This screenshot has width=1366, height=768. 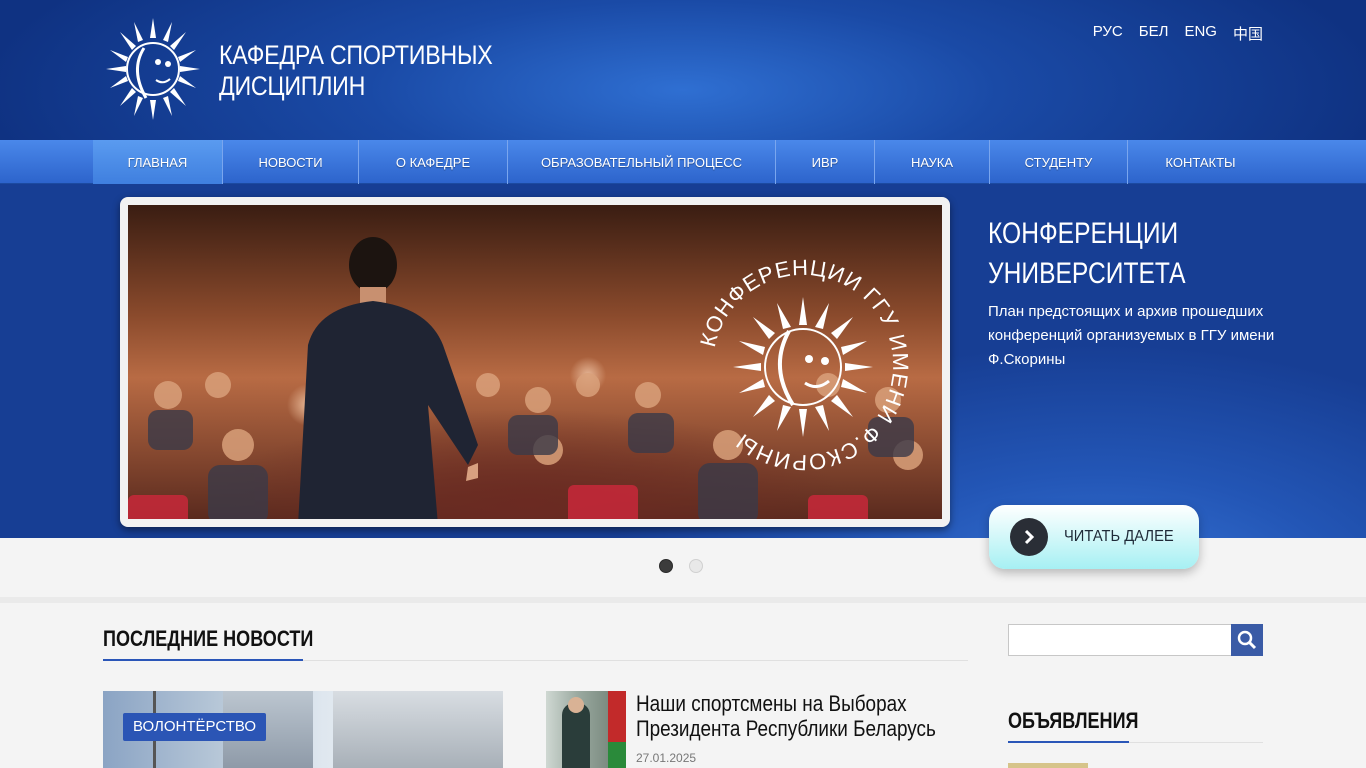 I want to click on news-section-title: ПОСЛЕДНИЕ НОВОСТИ, so click(x=208, y=638).